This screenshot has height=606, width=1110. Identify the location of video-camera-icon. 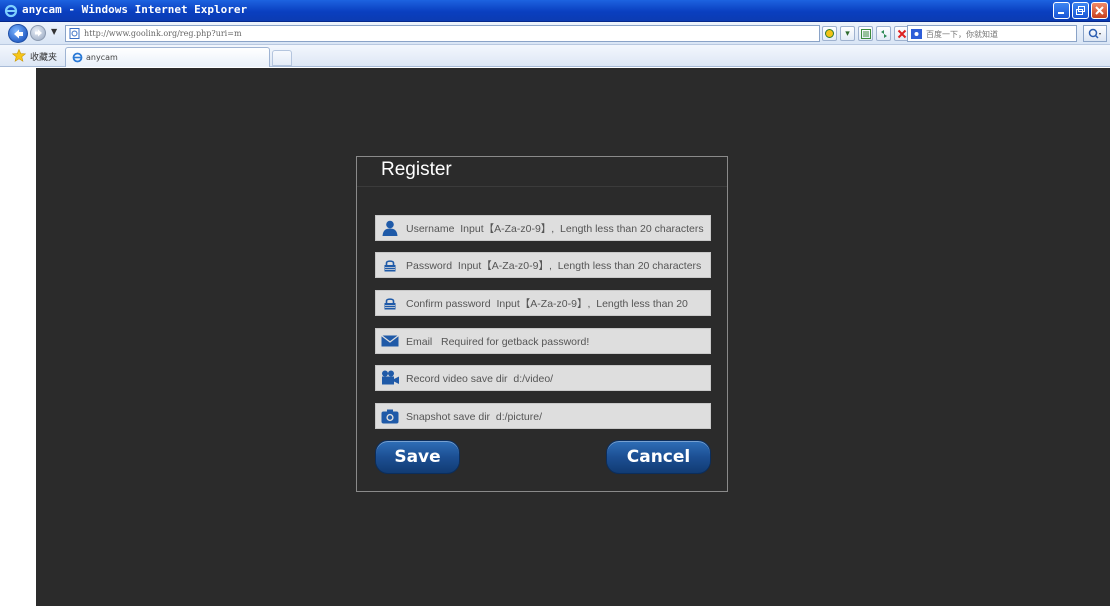
(390, 378).